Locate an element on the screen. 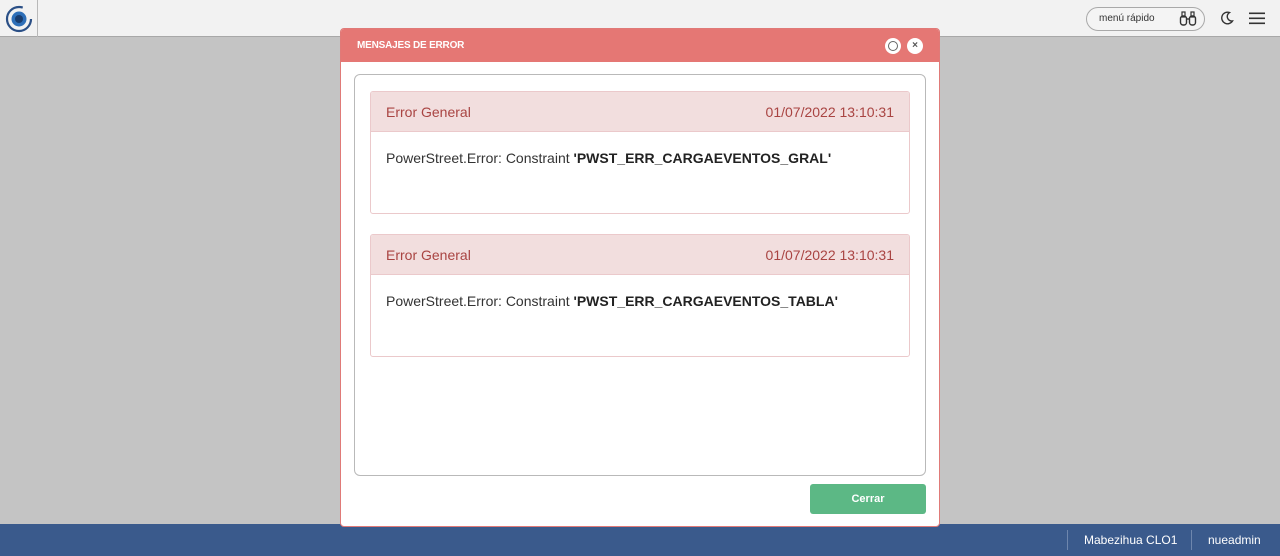 This screenshot has width=1280, height=556. app-logo-icon is located at coordinates (19, 19).